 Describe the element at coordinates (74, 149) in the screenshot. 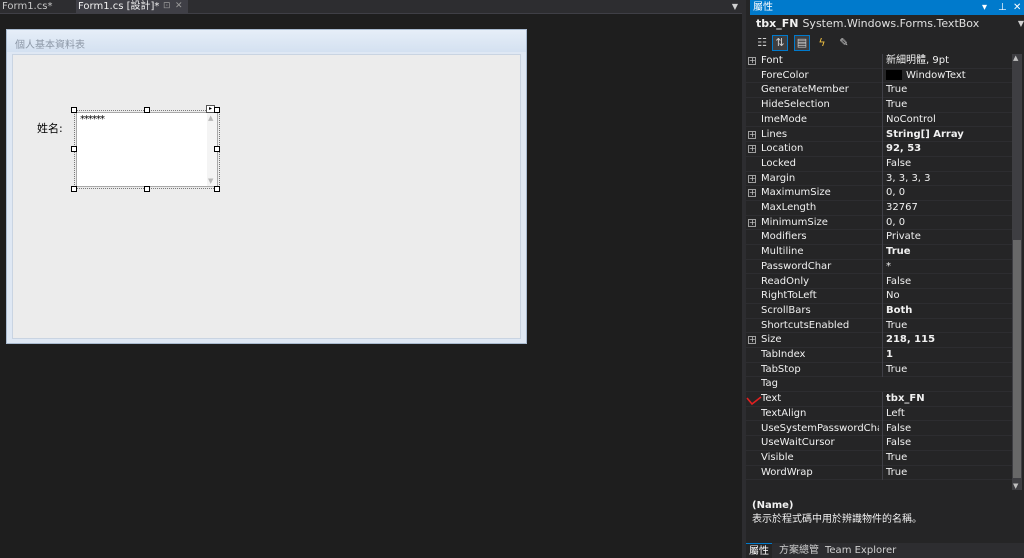

I see `resize-handle-w` at that location.